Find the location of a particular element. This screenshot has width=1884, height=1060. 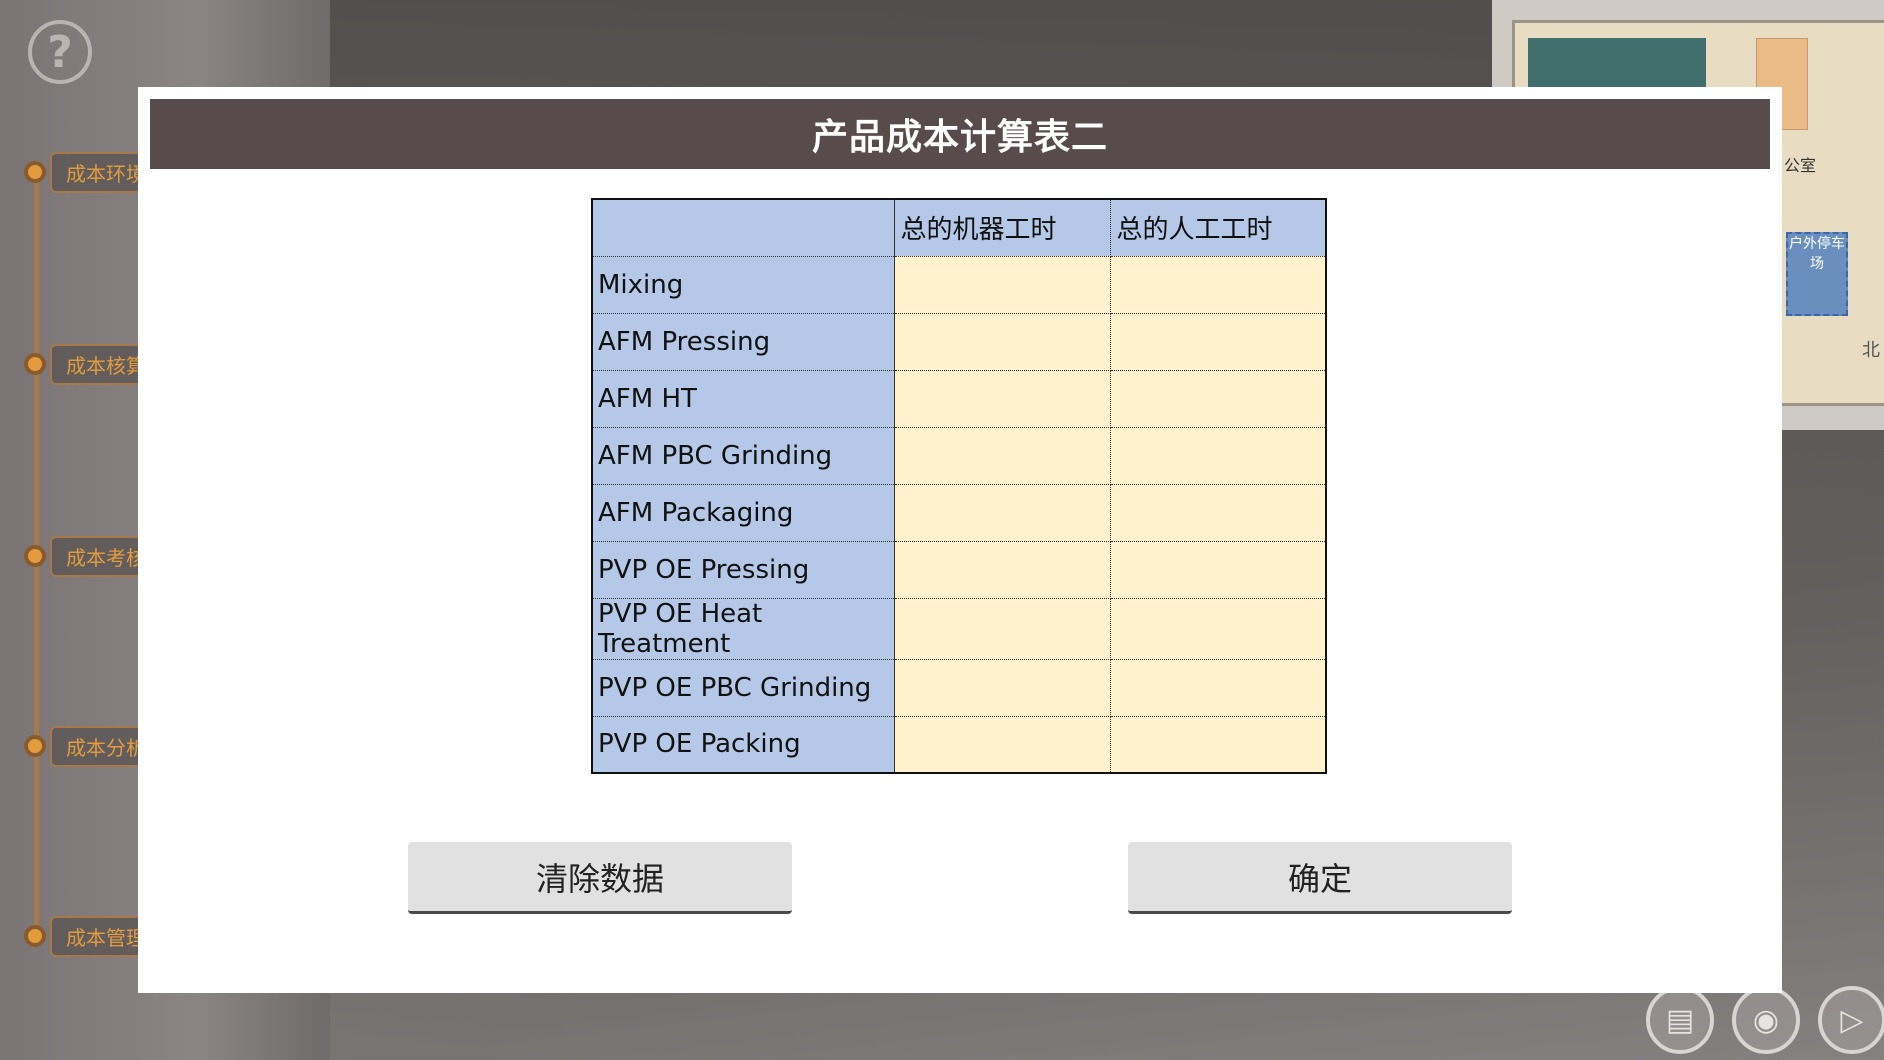

minimap-office-label: 公室 is located at coordinates (1800, 165).